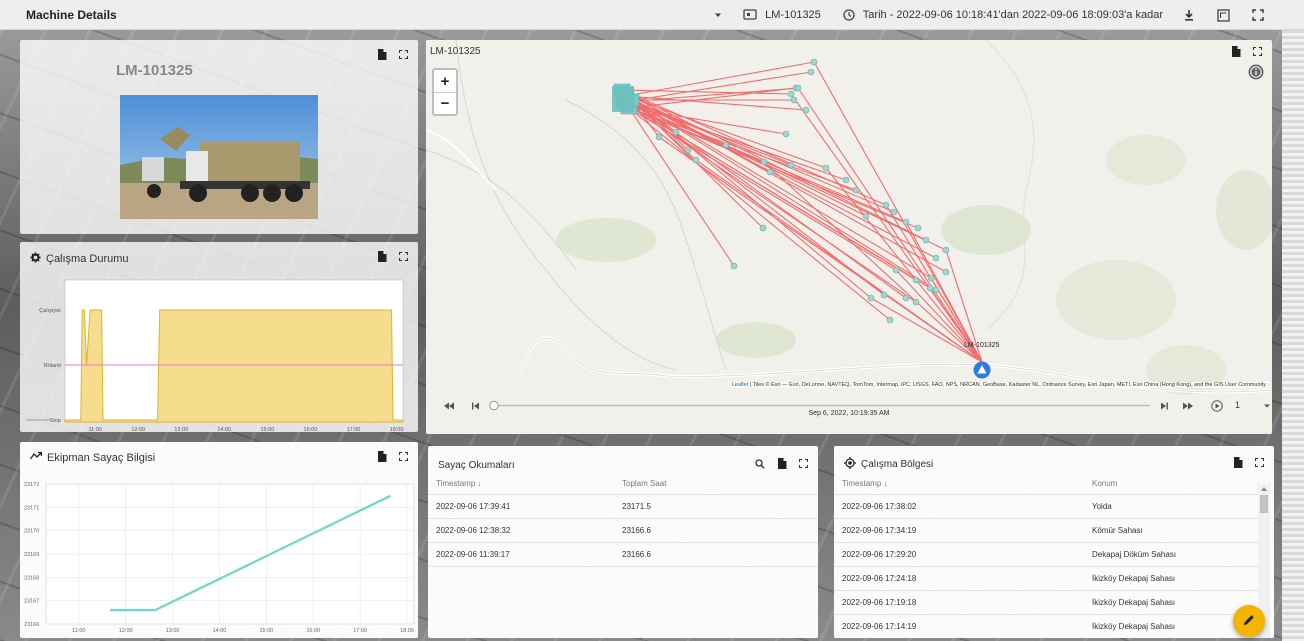 The width and height of the screenshot is (1304, 641). I want to click on table-row: 2022-09-06 11:39:17 23166.6, so click(623, 554).